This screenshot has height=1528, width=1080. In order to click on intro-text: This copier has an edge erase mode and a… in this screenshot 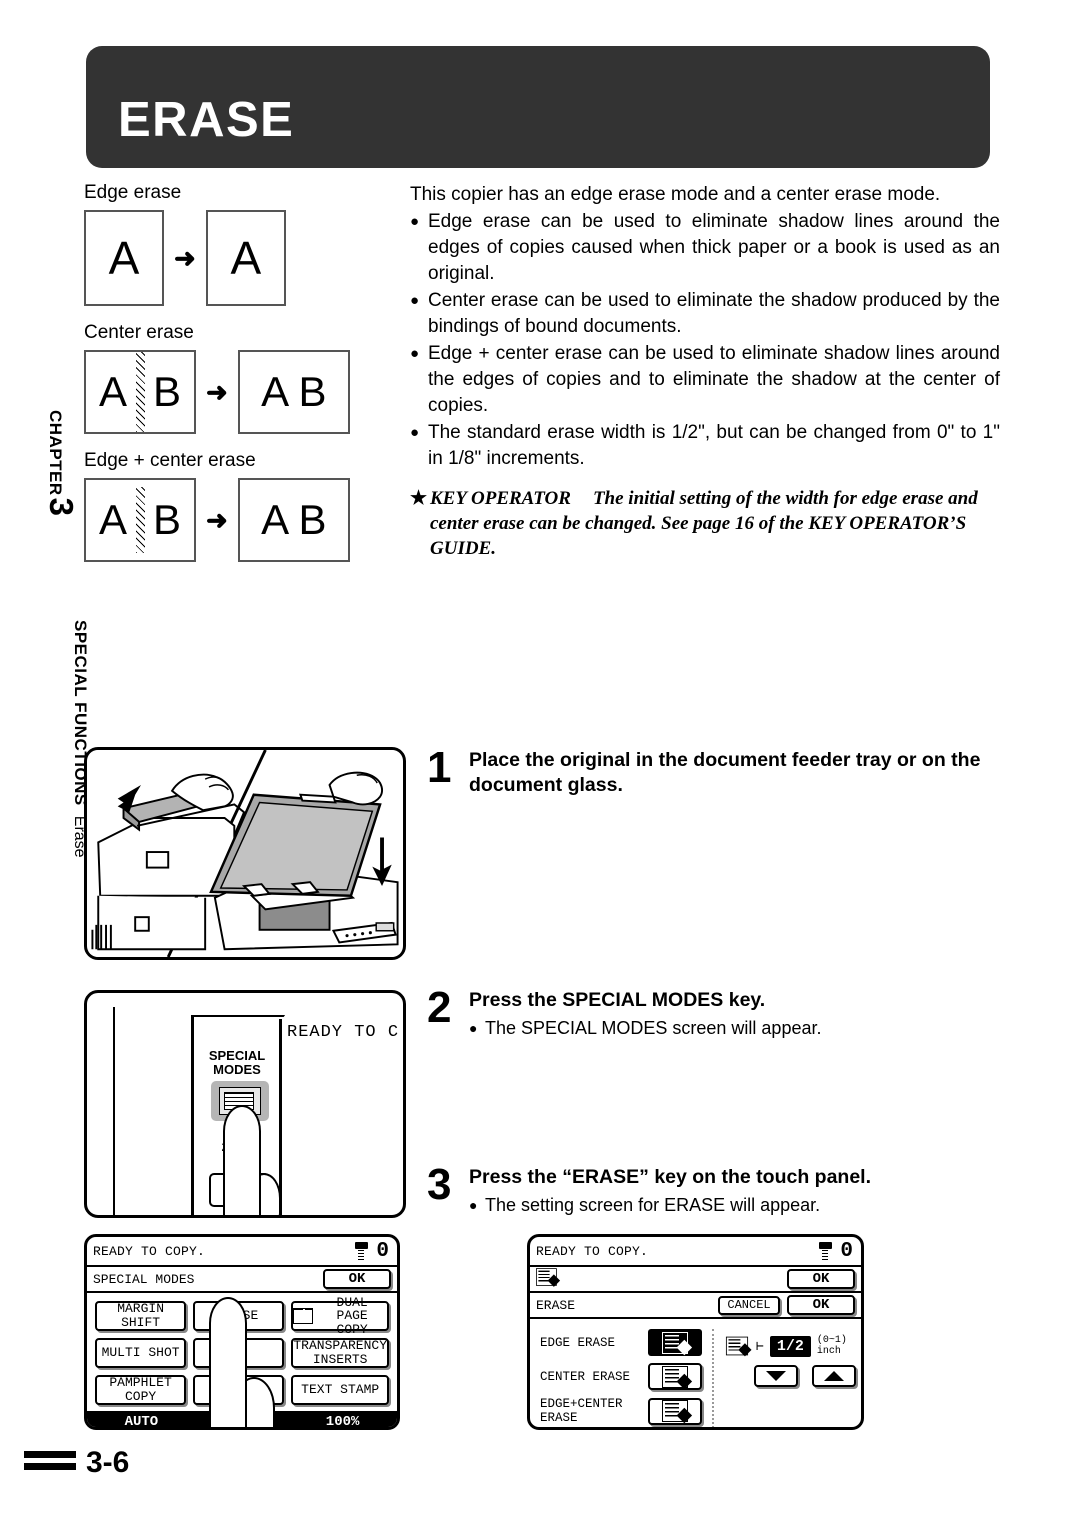, I will do `click(675, 194)`.